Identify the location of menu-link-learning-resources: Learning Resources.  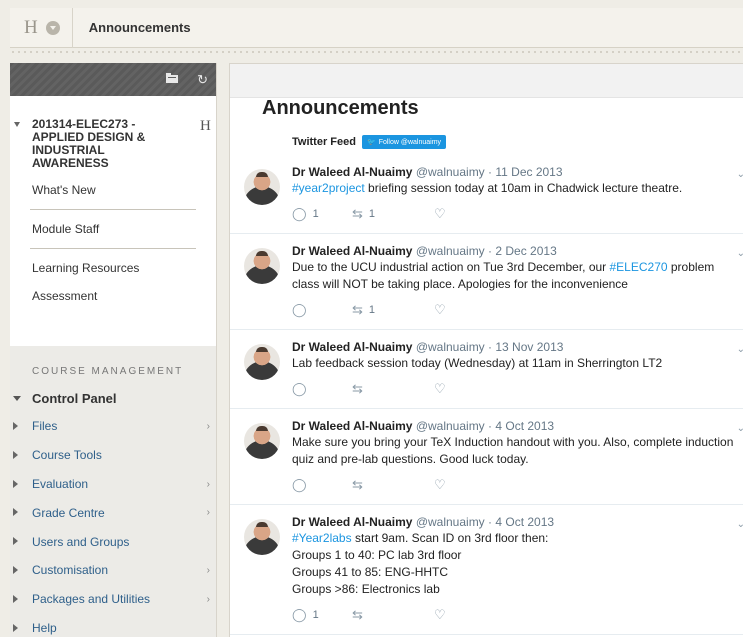
(113, 268).